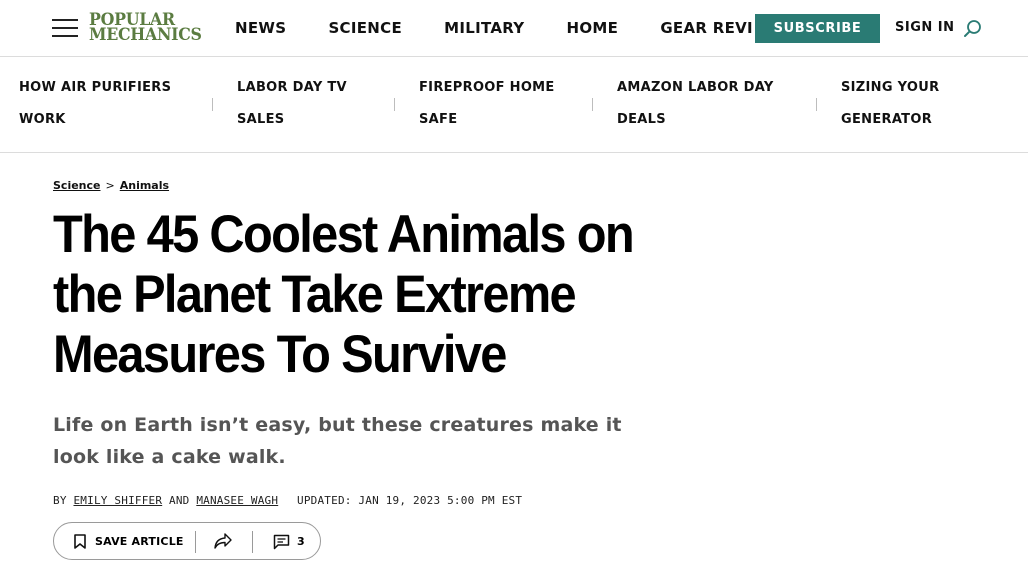  I want to click on nav-military: MILITARY, so click(484, 28).